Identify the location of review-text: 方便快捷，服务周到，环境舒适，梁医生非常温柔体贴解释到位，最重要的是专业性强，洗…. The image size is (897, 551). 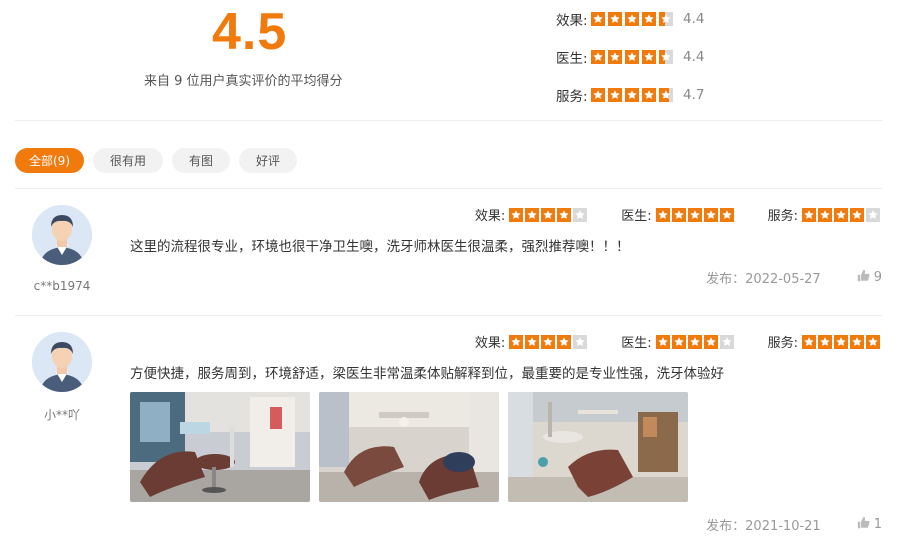
(427, 374).